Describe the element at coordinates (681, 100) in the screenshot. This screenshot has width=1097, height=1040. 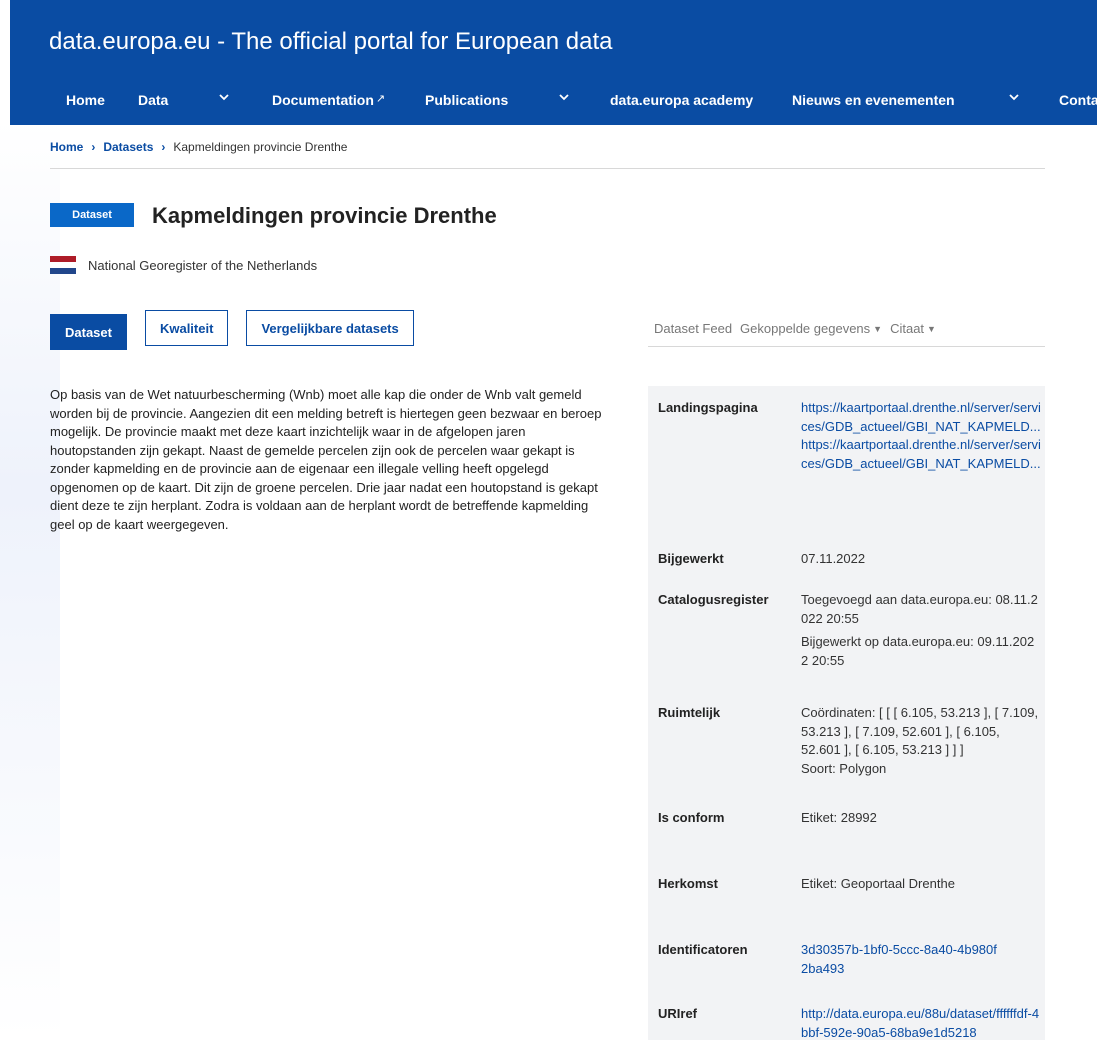
I see `nav-academy: data.europa academy` at that location.